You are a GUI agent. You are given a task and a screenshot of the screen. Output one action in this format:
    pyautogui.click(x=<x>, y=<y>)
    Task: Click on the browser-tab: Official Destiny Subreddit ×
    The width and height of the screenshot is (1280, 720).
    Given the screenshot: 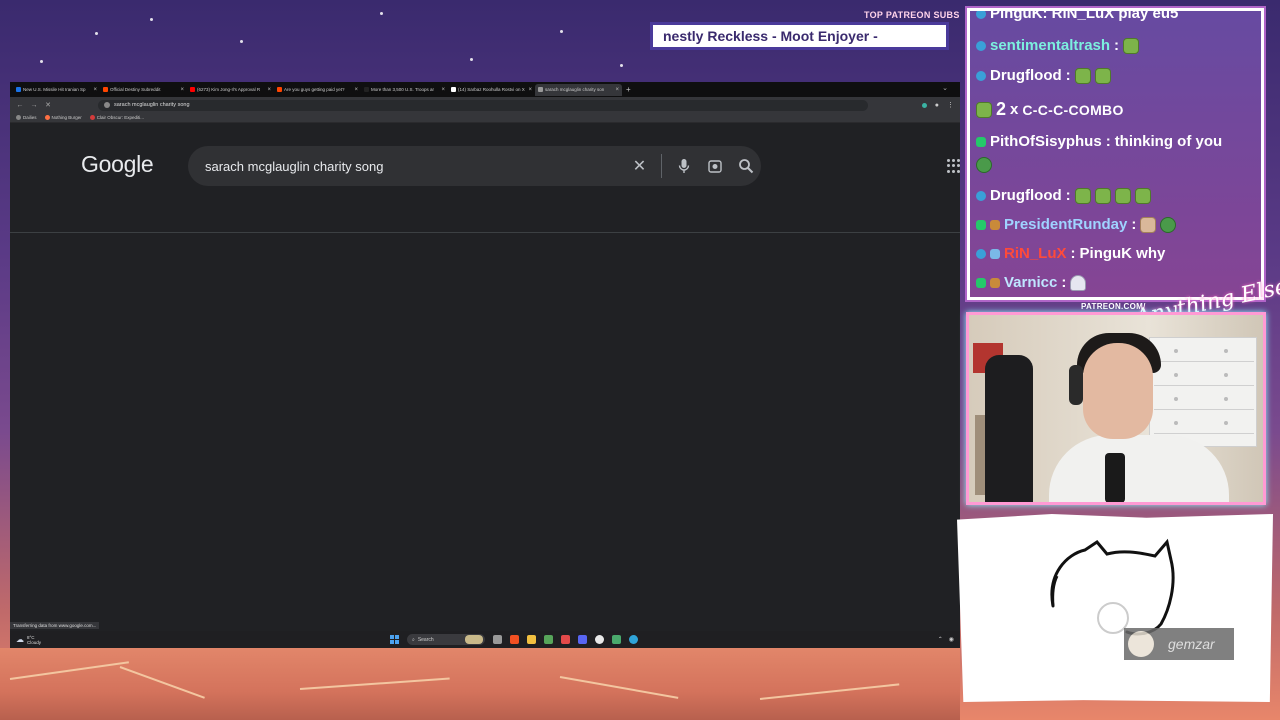 What is the action you would take?
    pyautogui.click(x=143, y=90)
    